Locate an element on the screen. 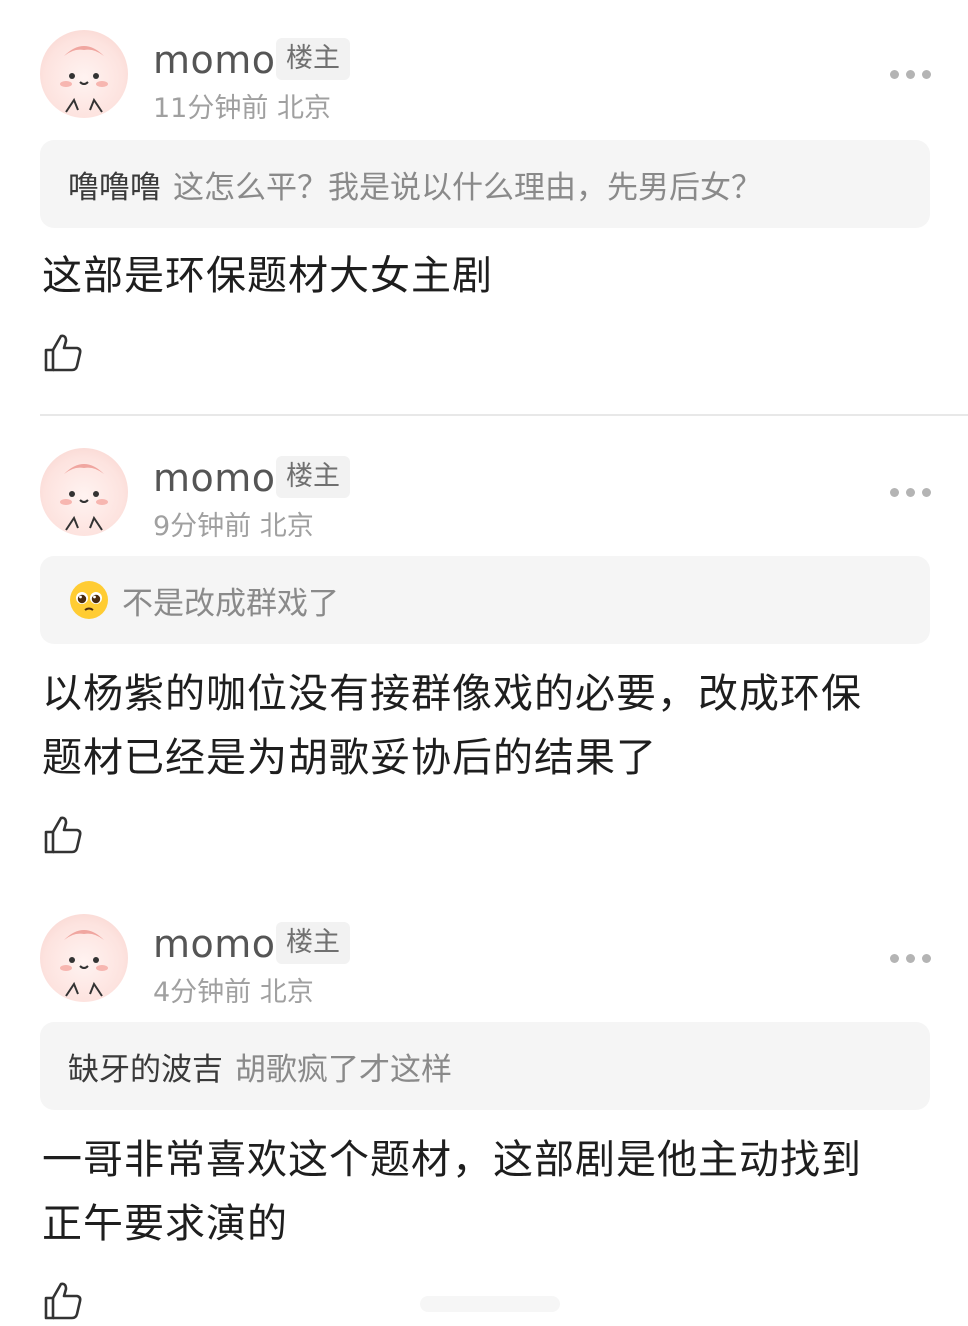  comment-text: 以杨紫的咖位没有接群像戏的必要，改成环保 题材已经是为胡歌妥协后的结果了 is located at coordinates (482, 726).